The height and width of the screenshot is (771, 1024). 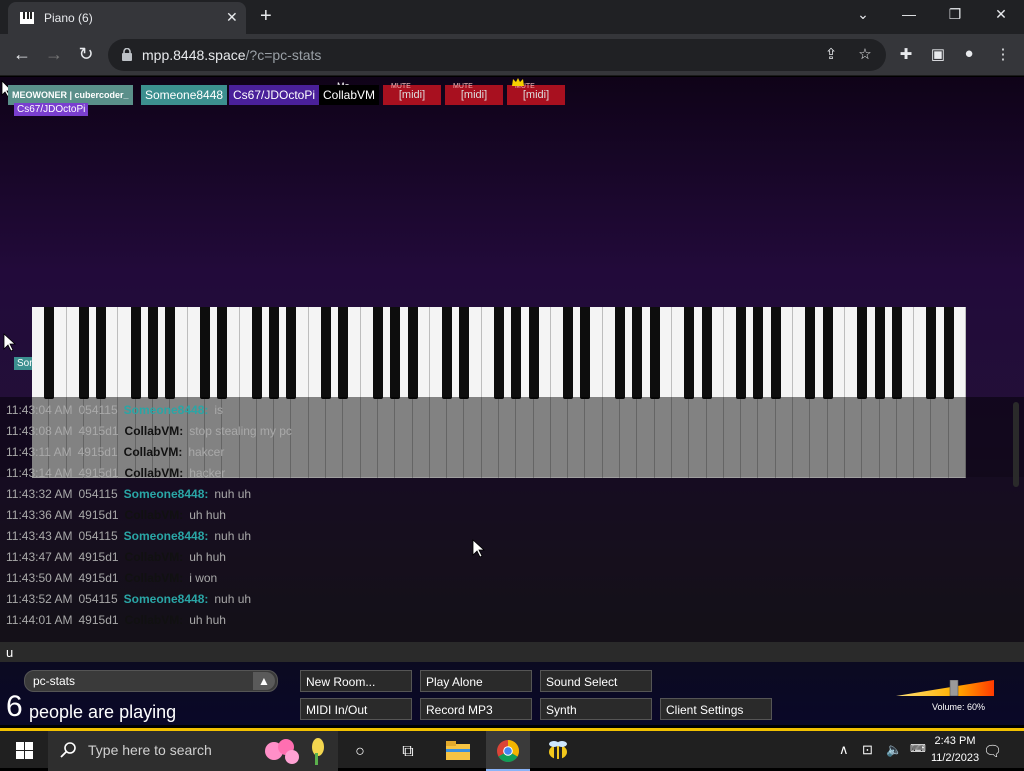 I want to click on tab-piano: Piano (6) ✕, so click(x=127, y=18).